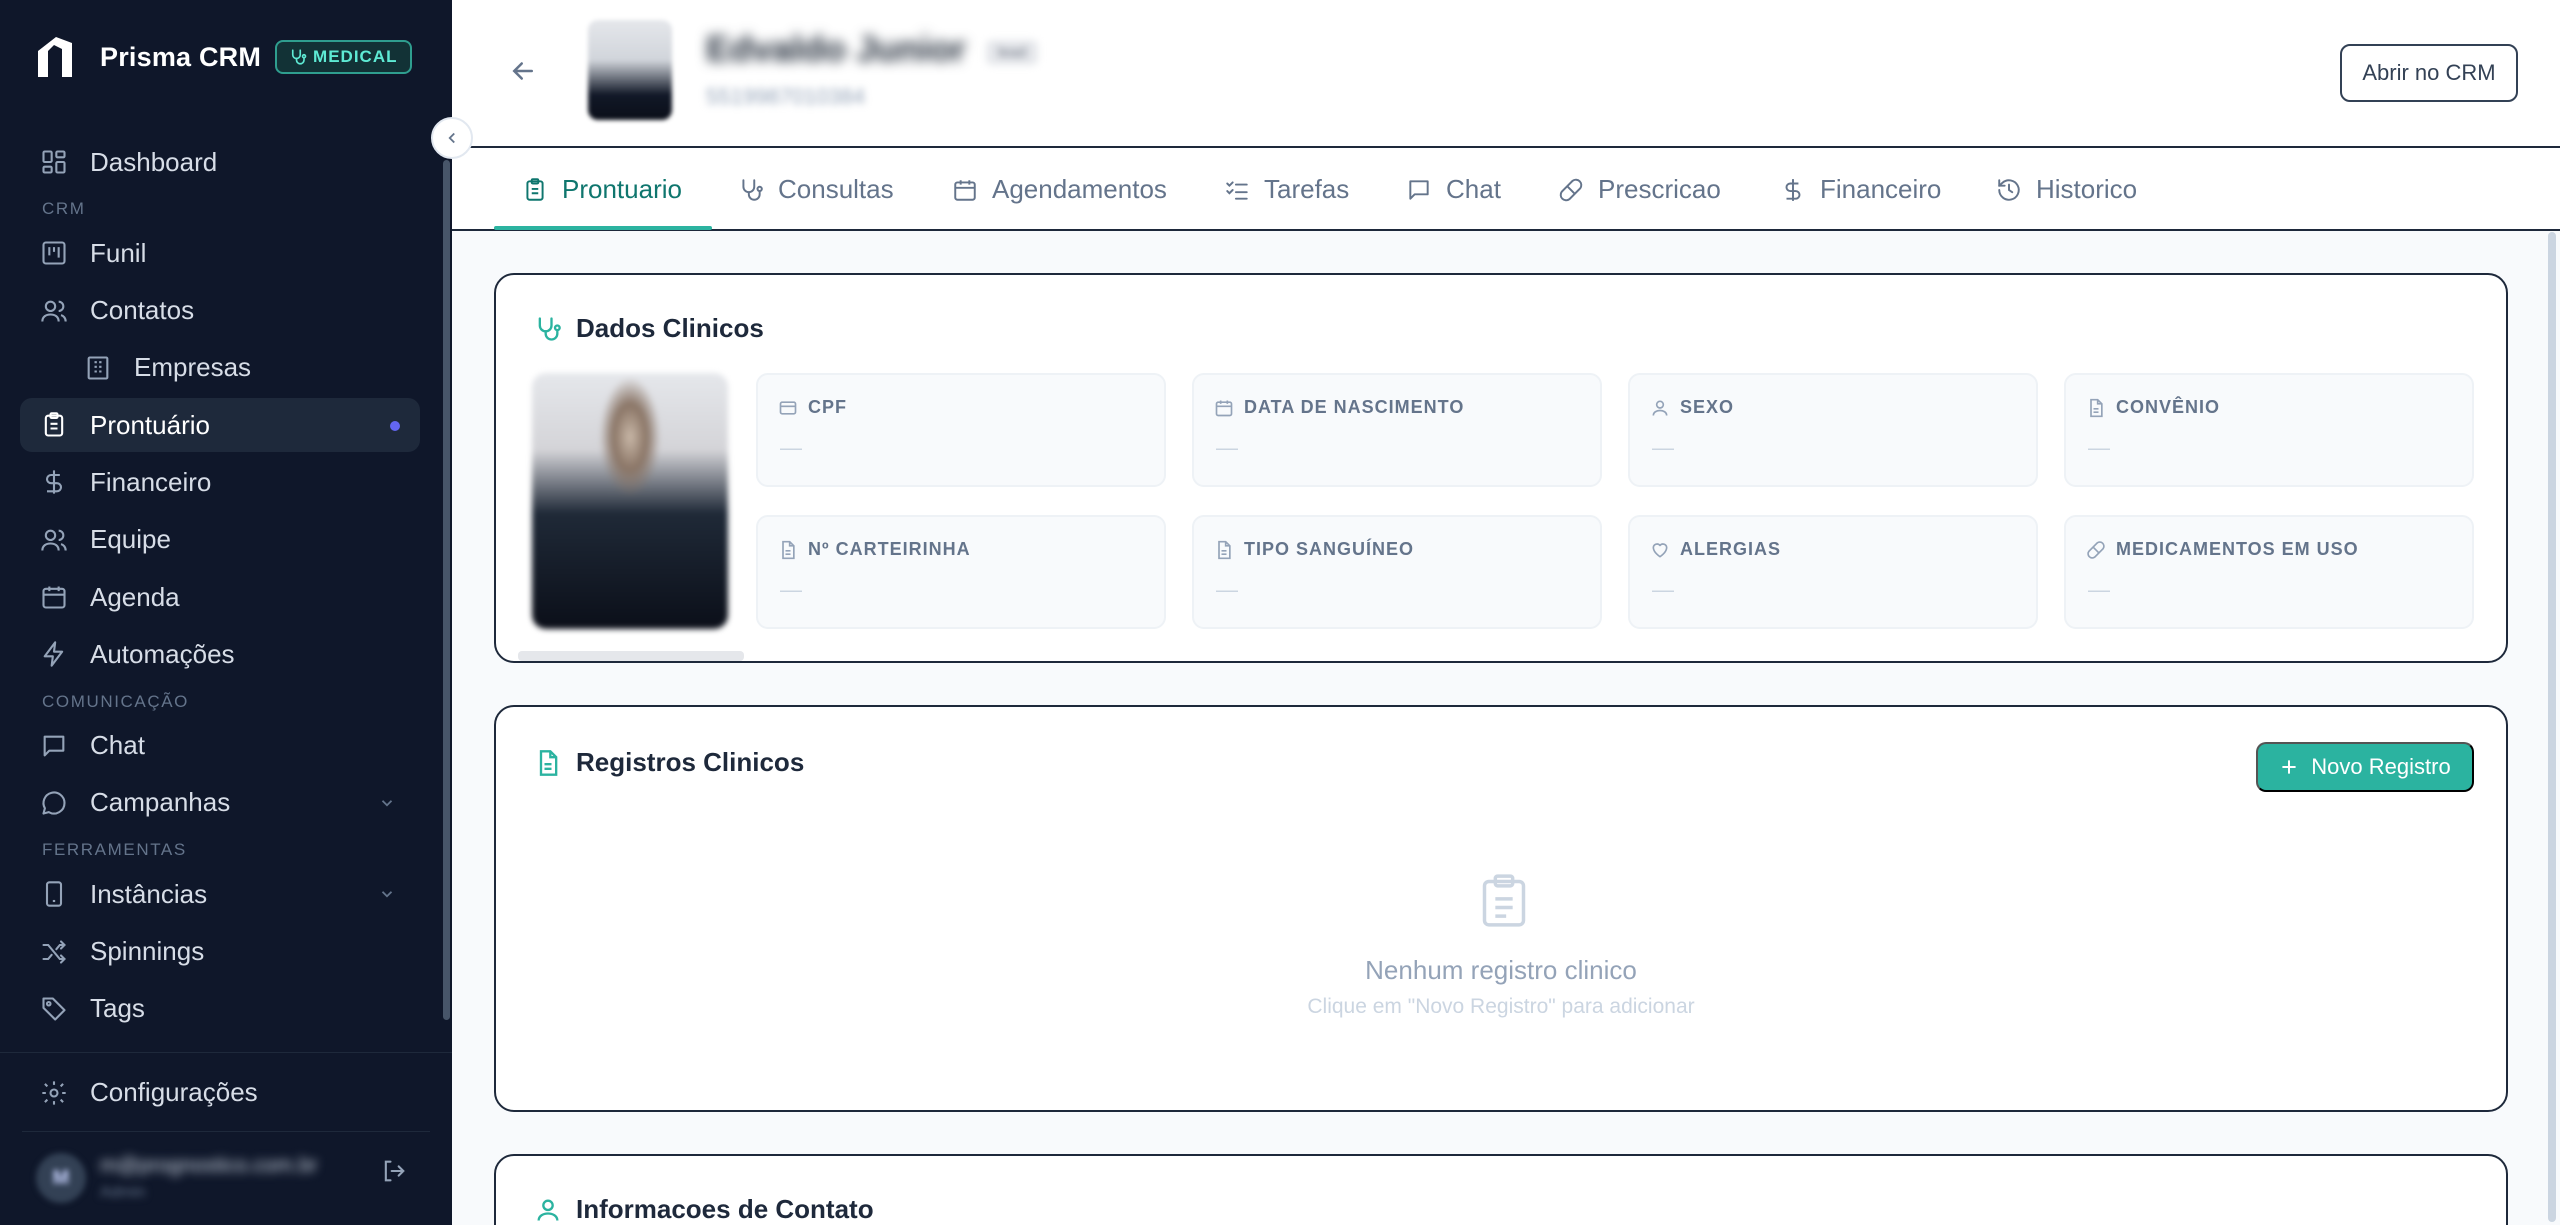 Image resolution: width=2560 pixels, height=1225 pixels. I want to click on dollar-icon, so click(54, 482).